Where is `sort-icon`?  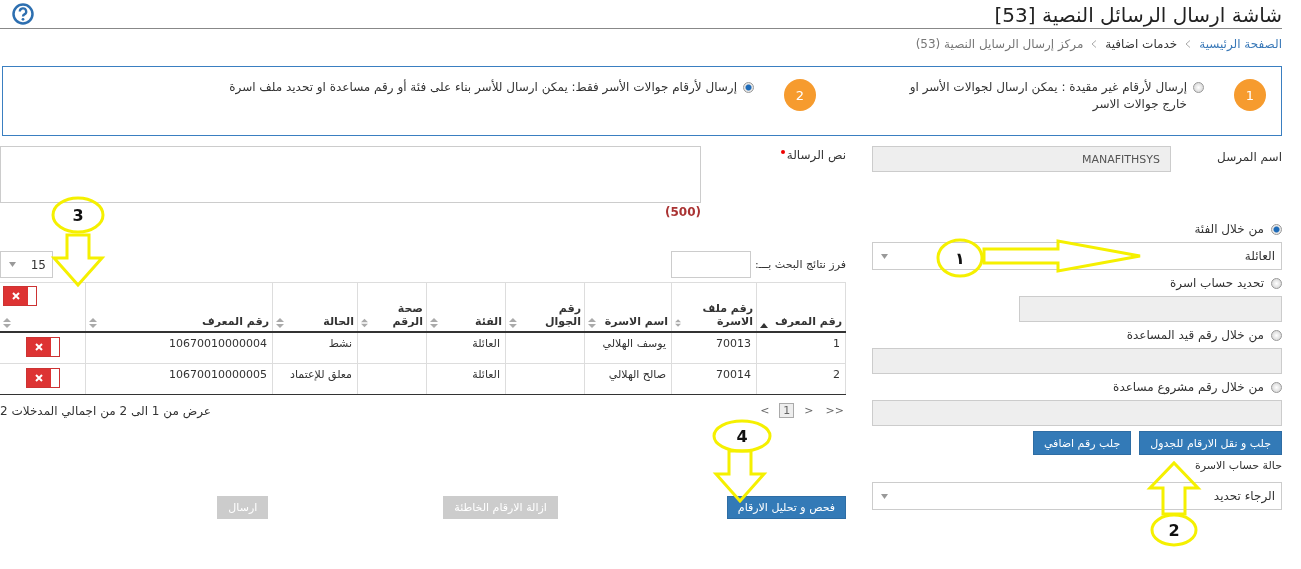 sort-icon is located at coordinates (764, 325).